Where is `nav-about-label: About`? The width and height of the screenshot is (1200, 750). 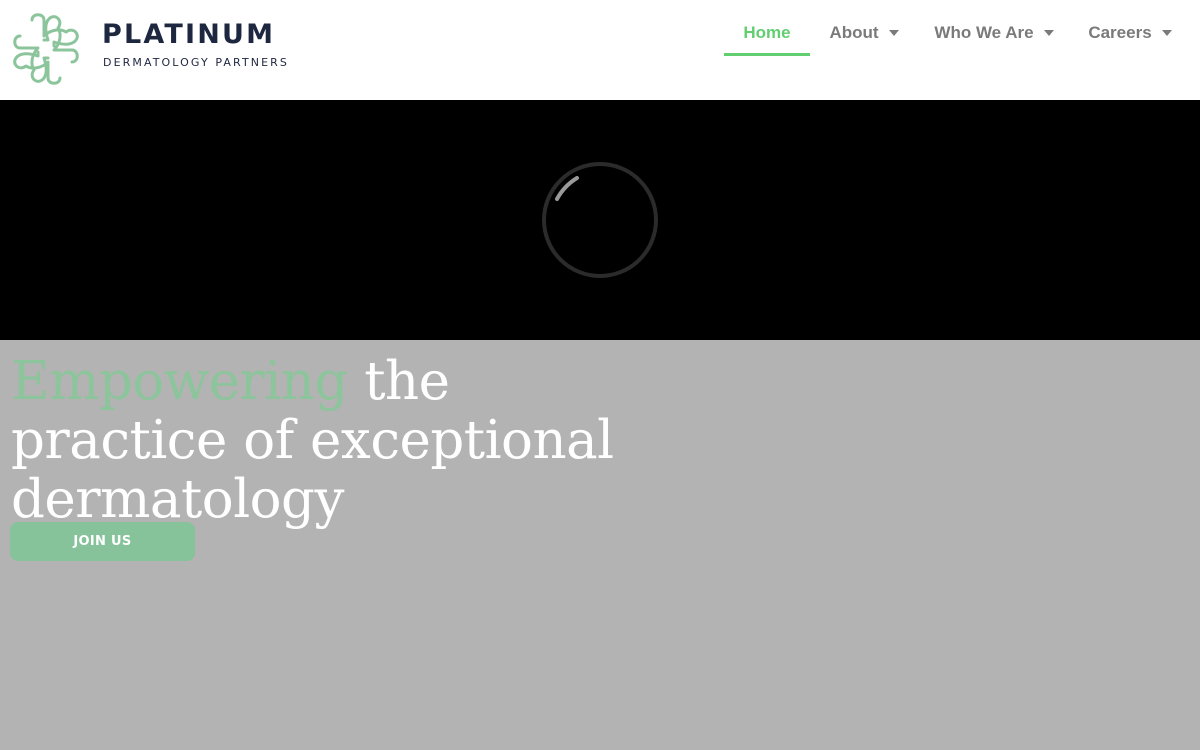
nav-about-label: About is located at coordinates (854, 32).